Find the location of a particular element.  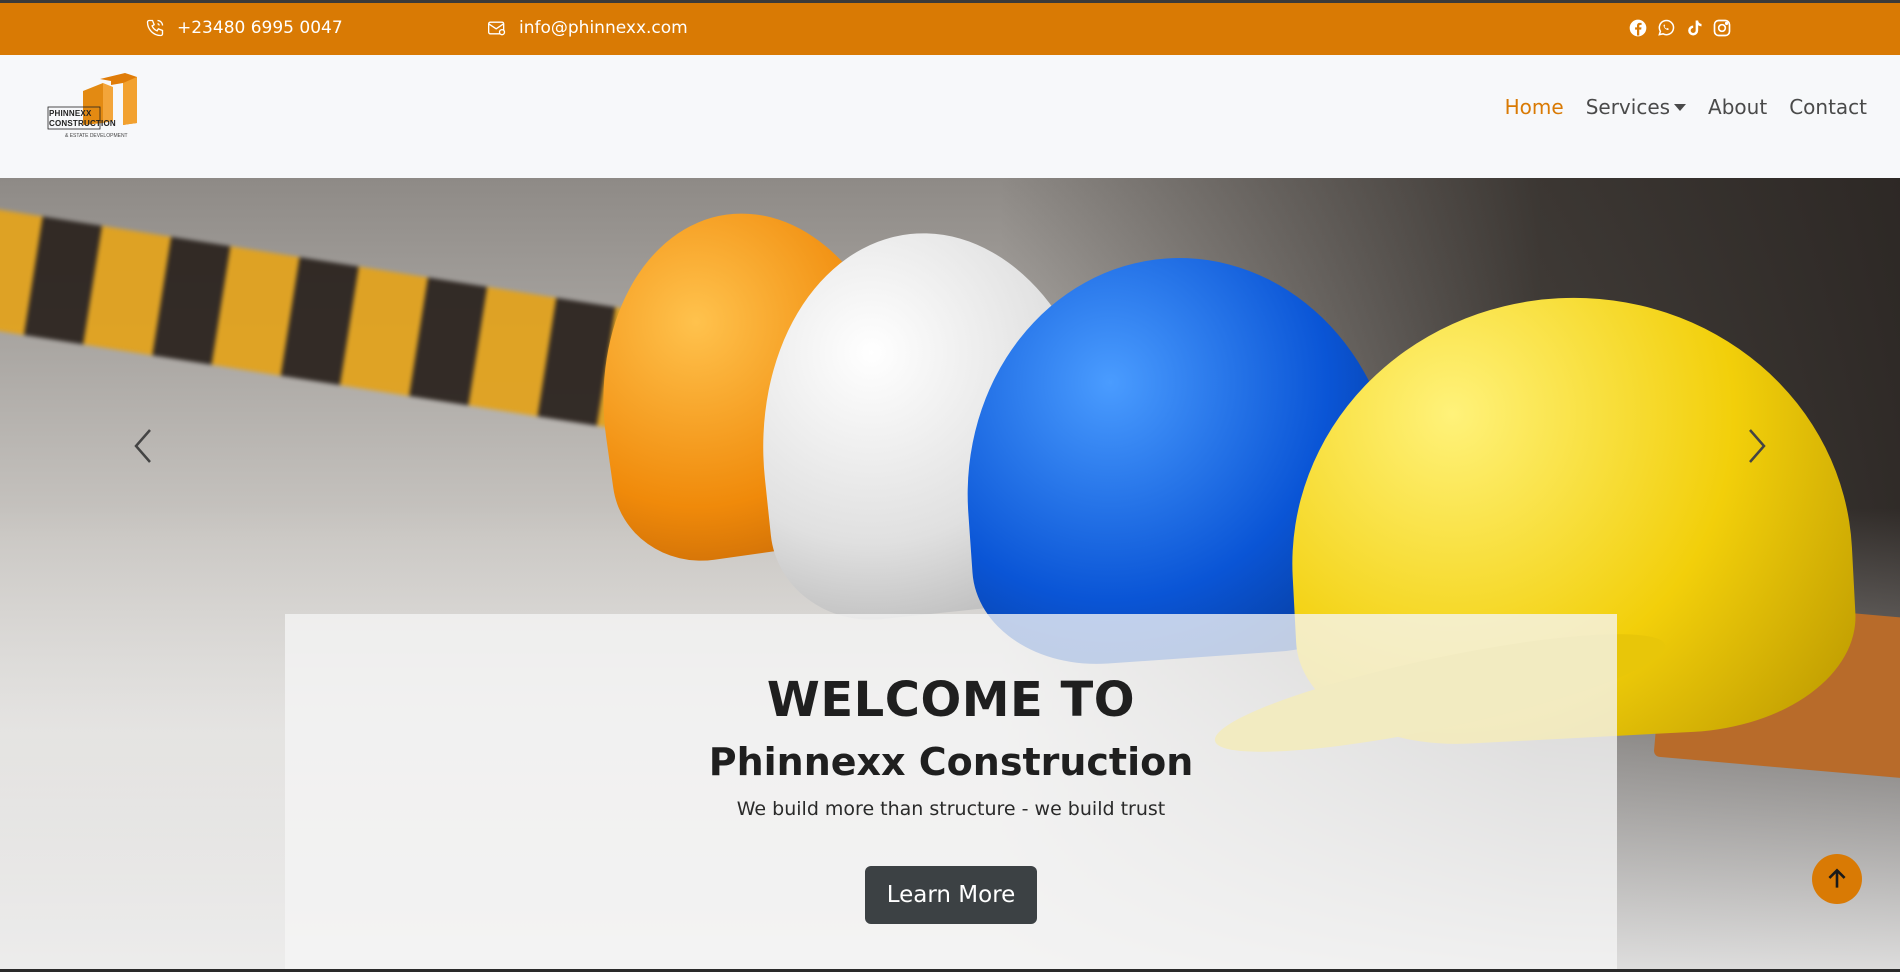

hero-heading: WELCOME TO is located at coordinates (951, 700).